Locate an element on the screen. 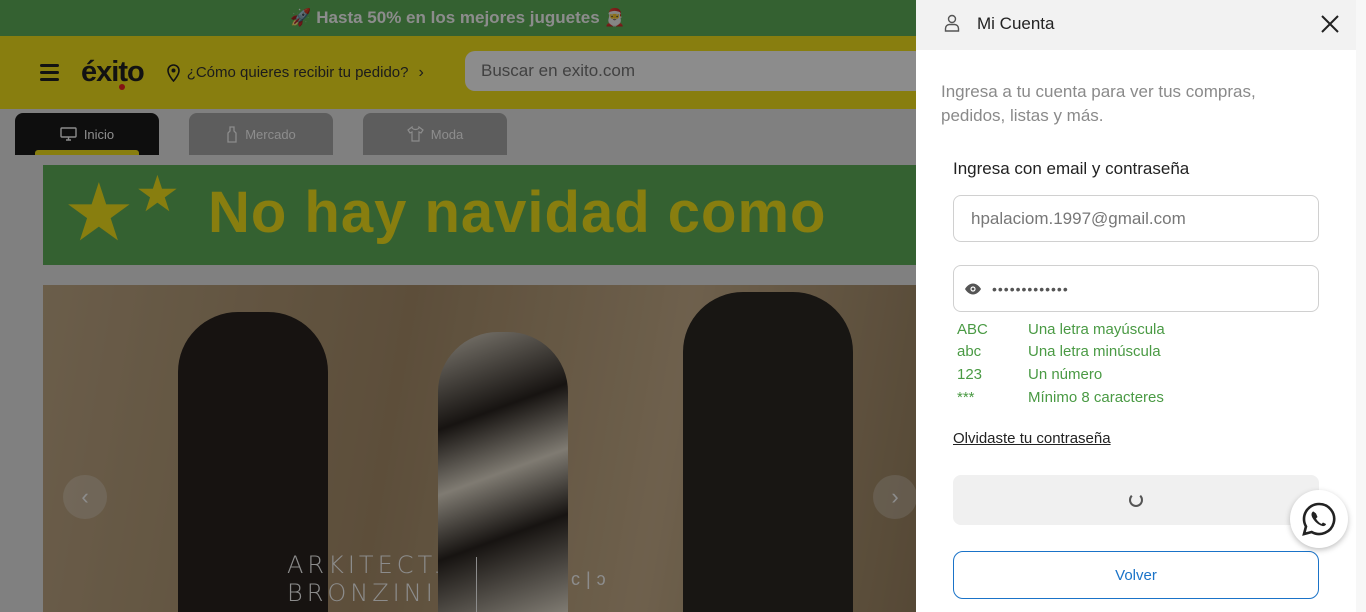  rule-text: Un número is located at coordinates (1065, 374).